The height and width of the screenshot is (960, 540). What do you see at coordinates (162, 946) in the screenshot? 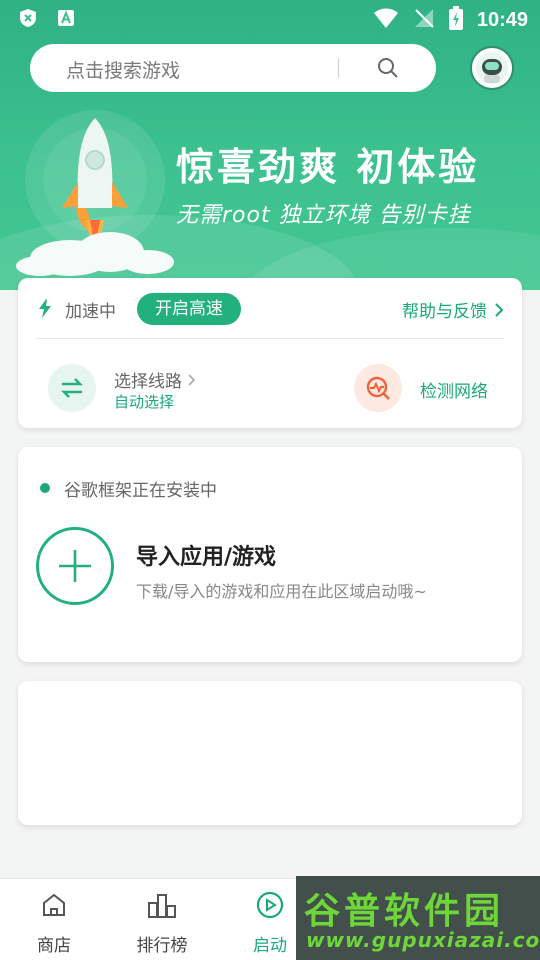
I see `tab-ranking-label: 排行榜` at bounding box center [162, 946].